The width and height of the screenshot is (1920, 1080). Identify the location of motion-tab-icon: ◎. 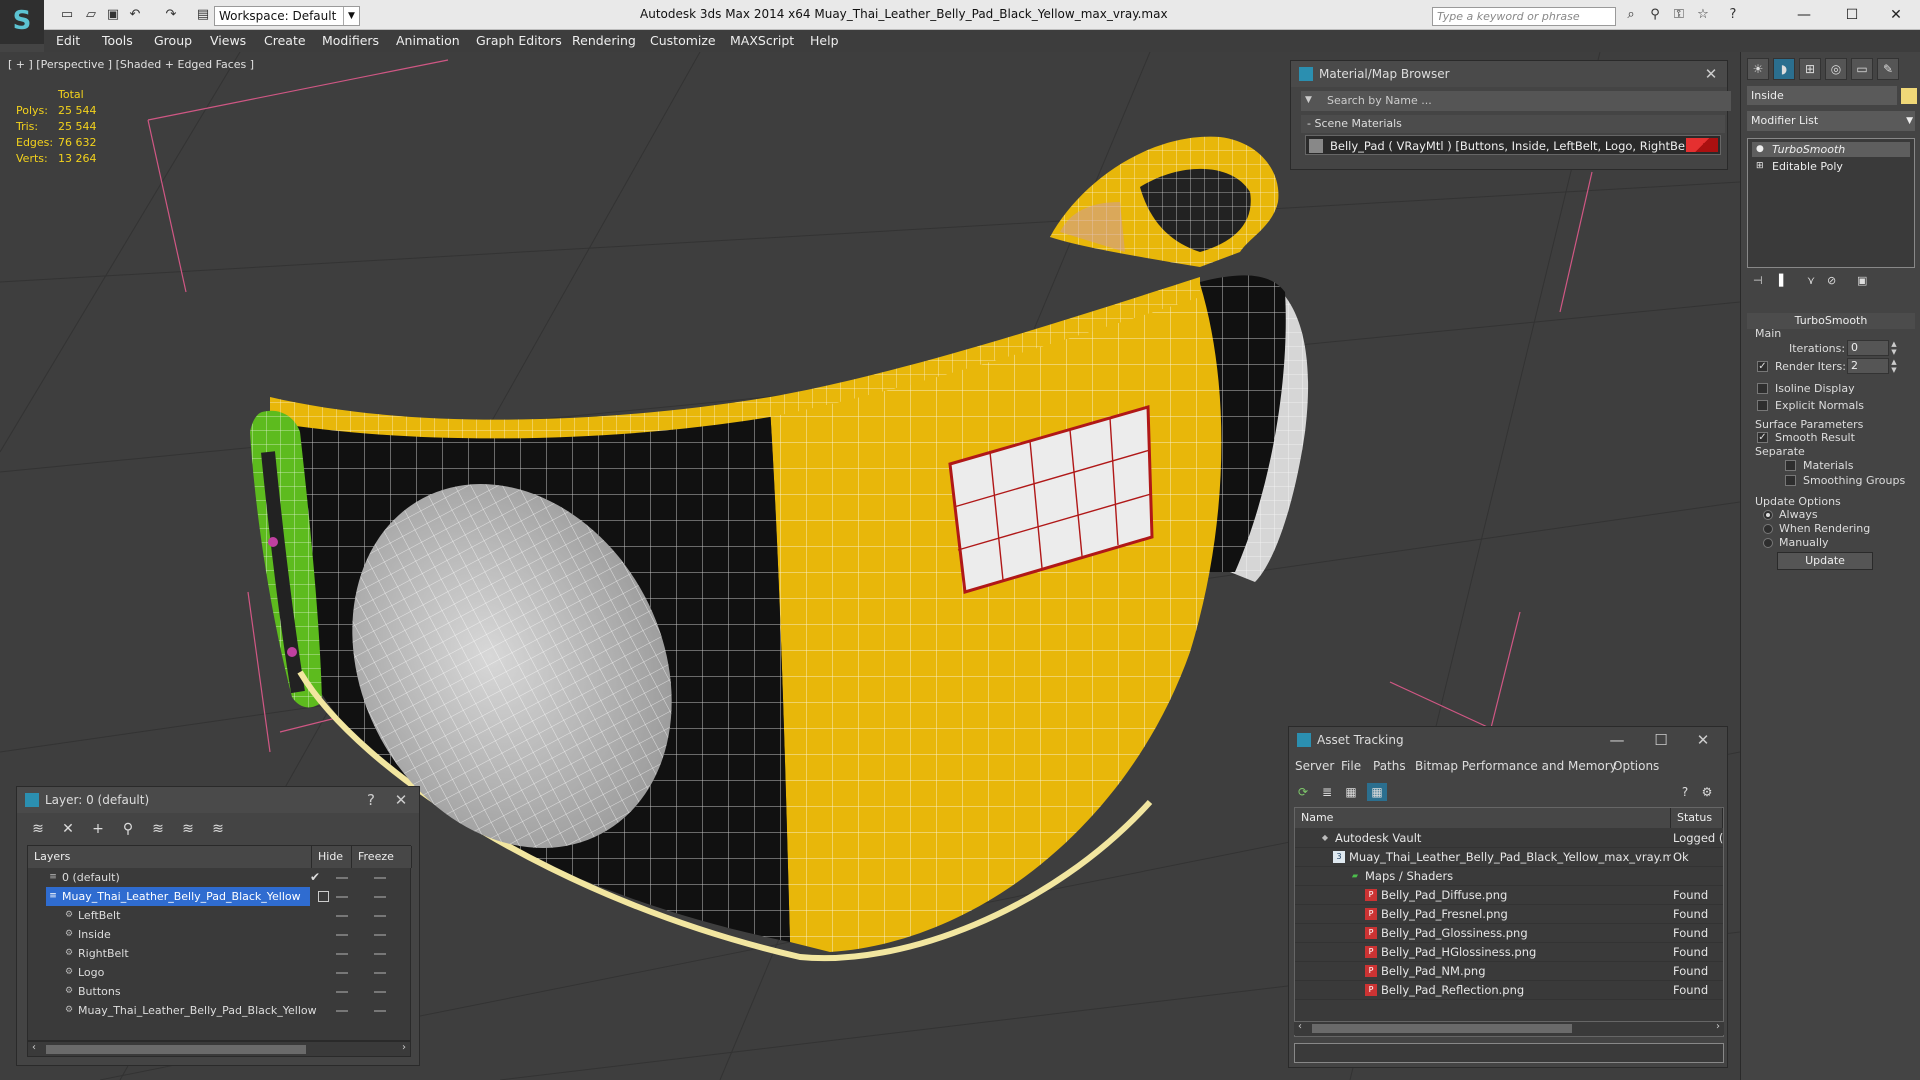
(1836, 69).